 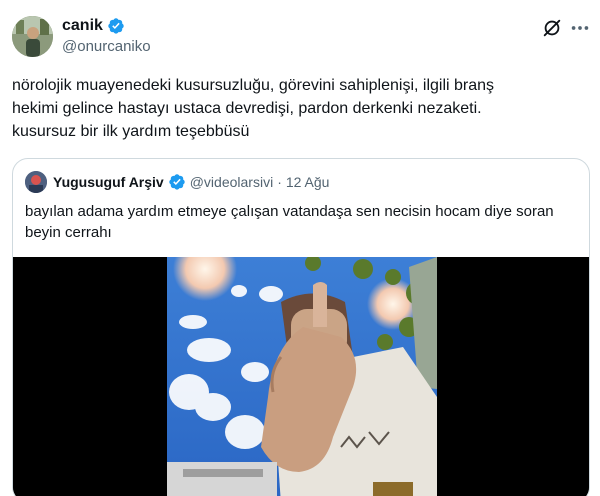 I want to click on grok-icon, so click(x=552, y=28).